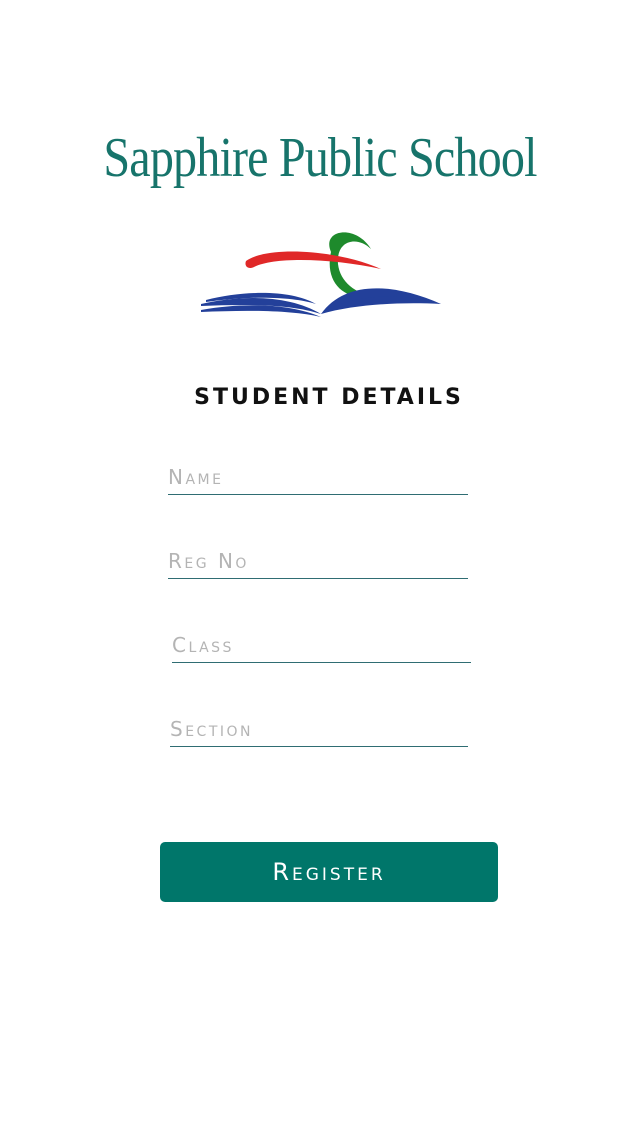  I want to click on student-details-heading: STUDENT DETAILS, so click(329, 397).